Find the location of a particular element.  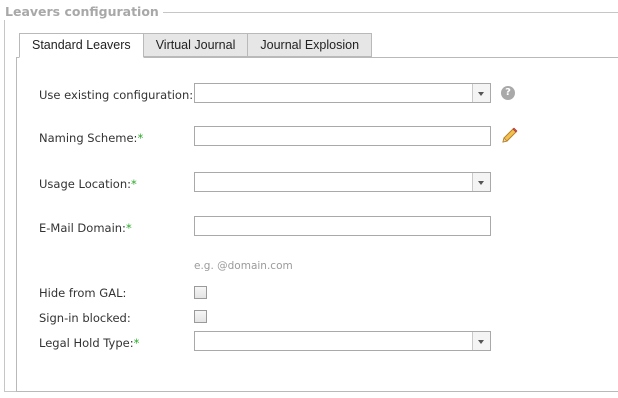

email-domain-label: E-Mail Domain:* is located at coordinates (85, 228).